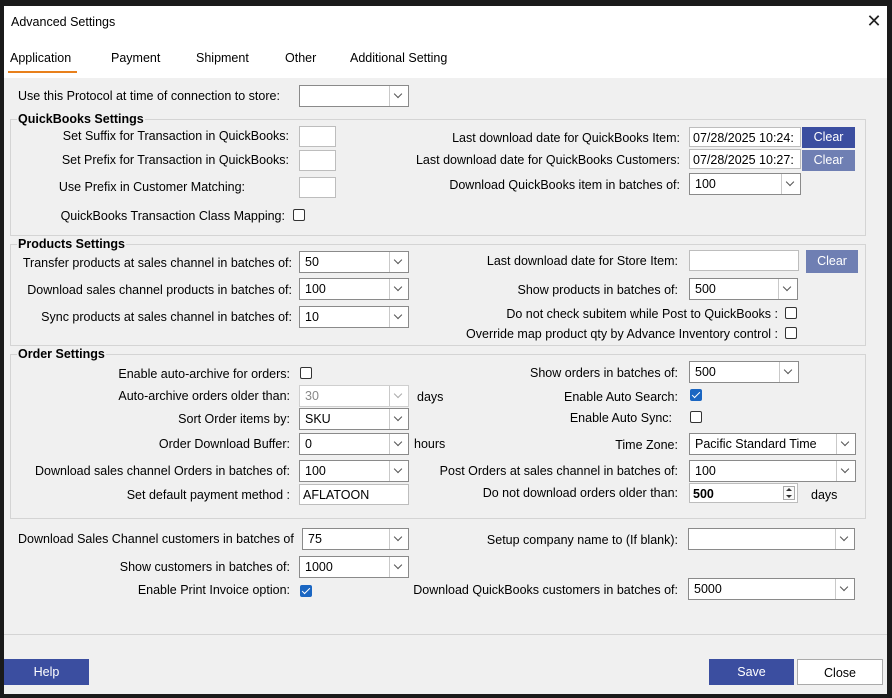 This screenshot has height=698, width=892. I want to click on clear-qb-item-button: Clear, so click(828, 137).